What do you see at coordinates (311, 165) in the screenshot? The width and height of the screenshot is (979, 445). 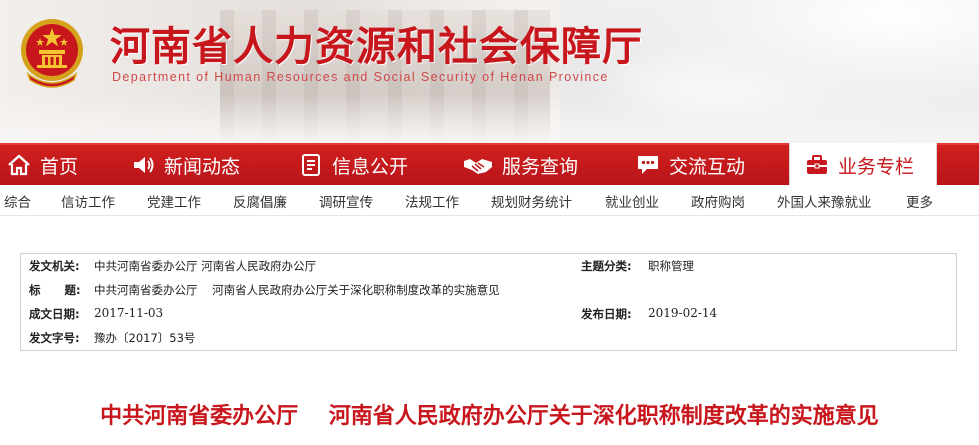 I see `document-icon` at bounding box center [311, 165].